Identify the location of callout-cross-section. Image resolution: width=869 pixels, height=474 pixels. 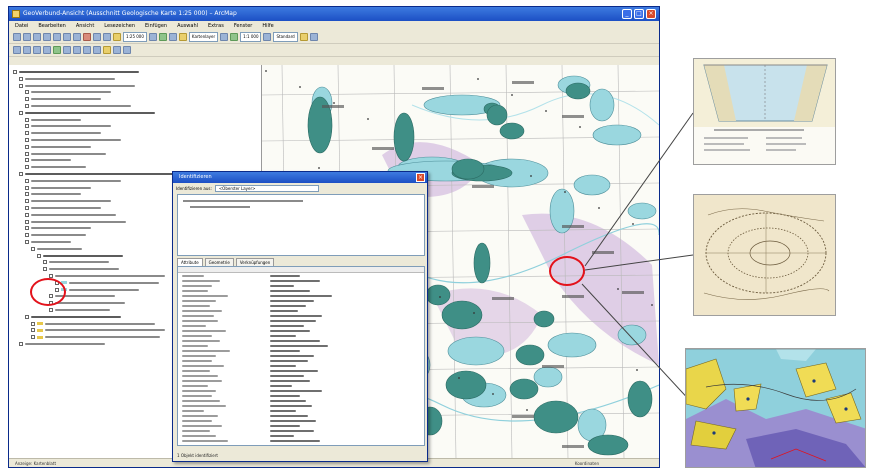
(764, 111).